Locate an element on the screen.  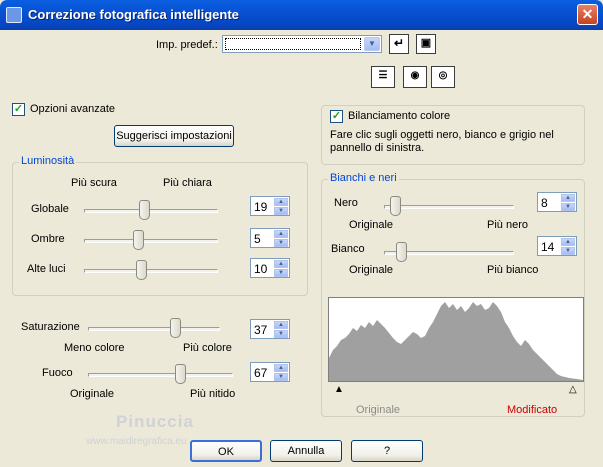
eye-icon: ◎ is located at coordinates (443, 77).